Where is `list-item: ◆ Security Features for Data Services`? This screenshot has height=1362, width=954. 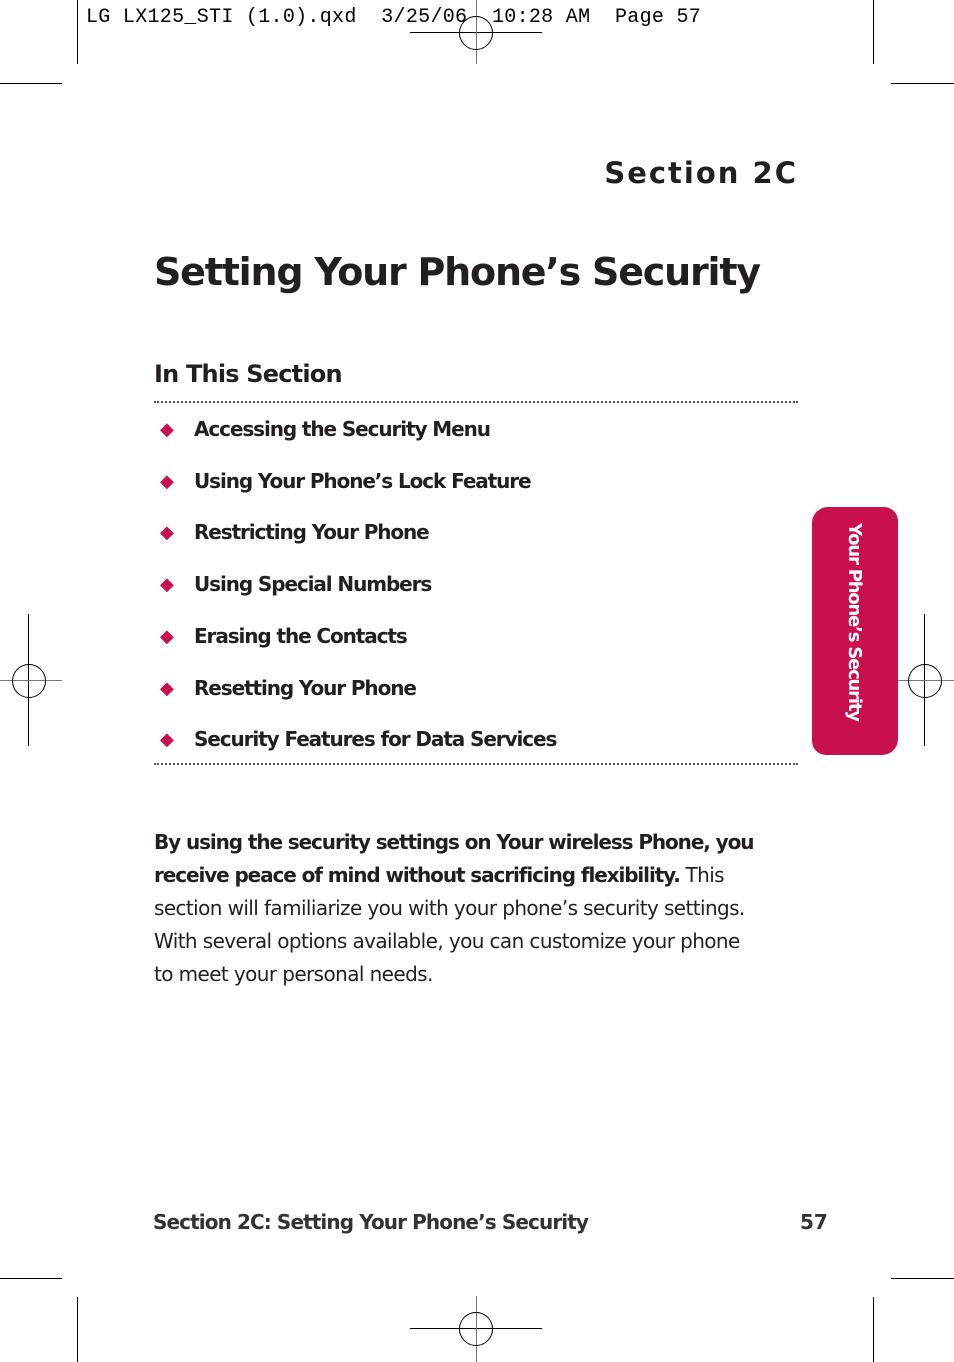 list-item: ◆ Security Features for Data Services is located at coordinates (358, 739).